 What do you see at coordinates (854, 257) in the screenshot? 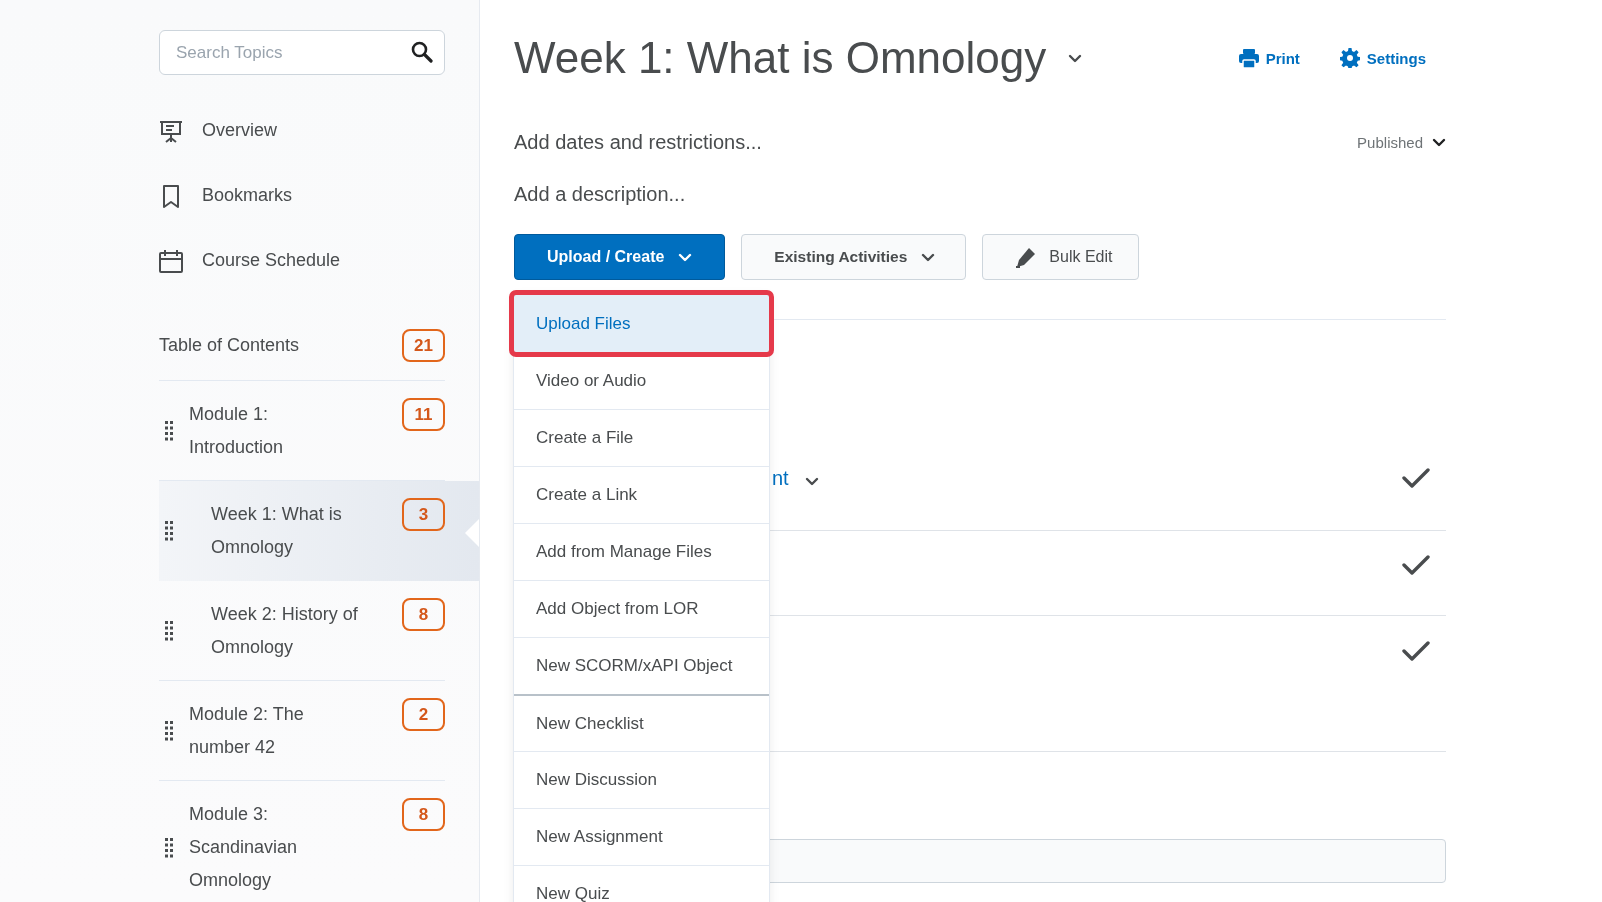
I see `existing-activities-button: Existing Activities` at bounding box center [854, 257].